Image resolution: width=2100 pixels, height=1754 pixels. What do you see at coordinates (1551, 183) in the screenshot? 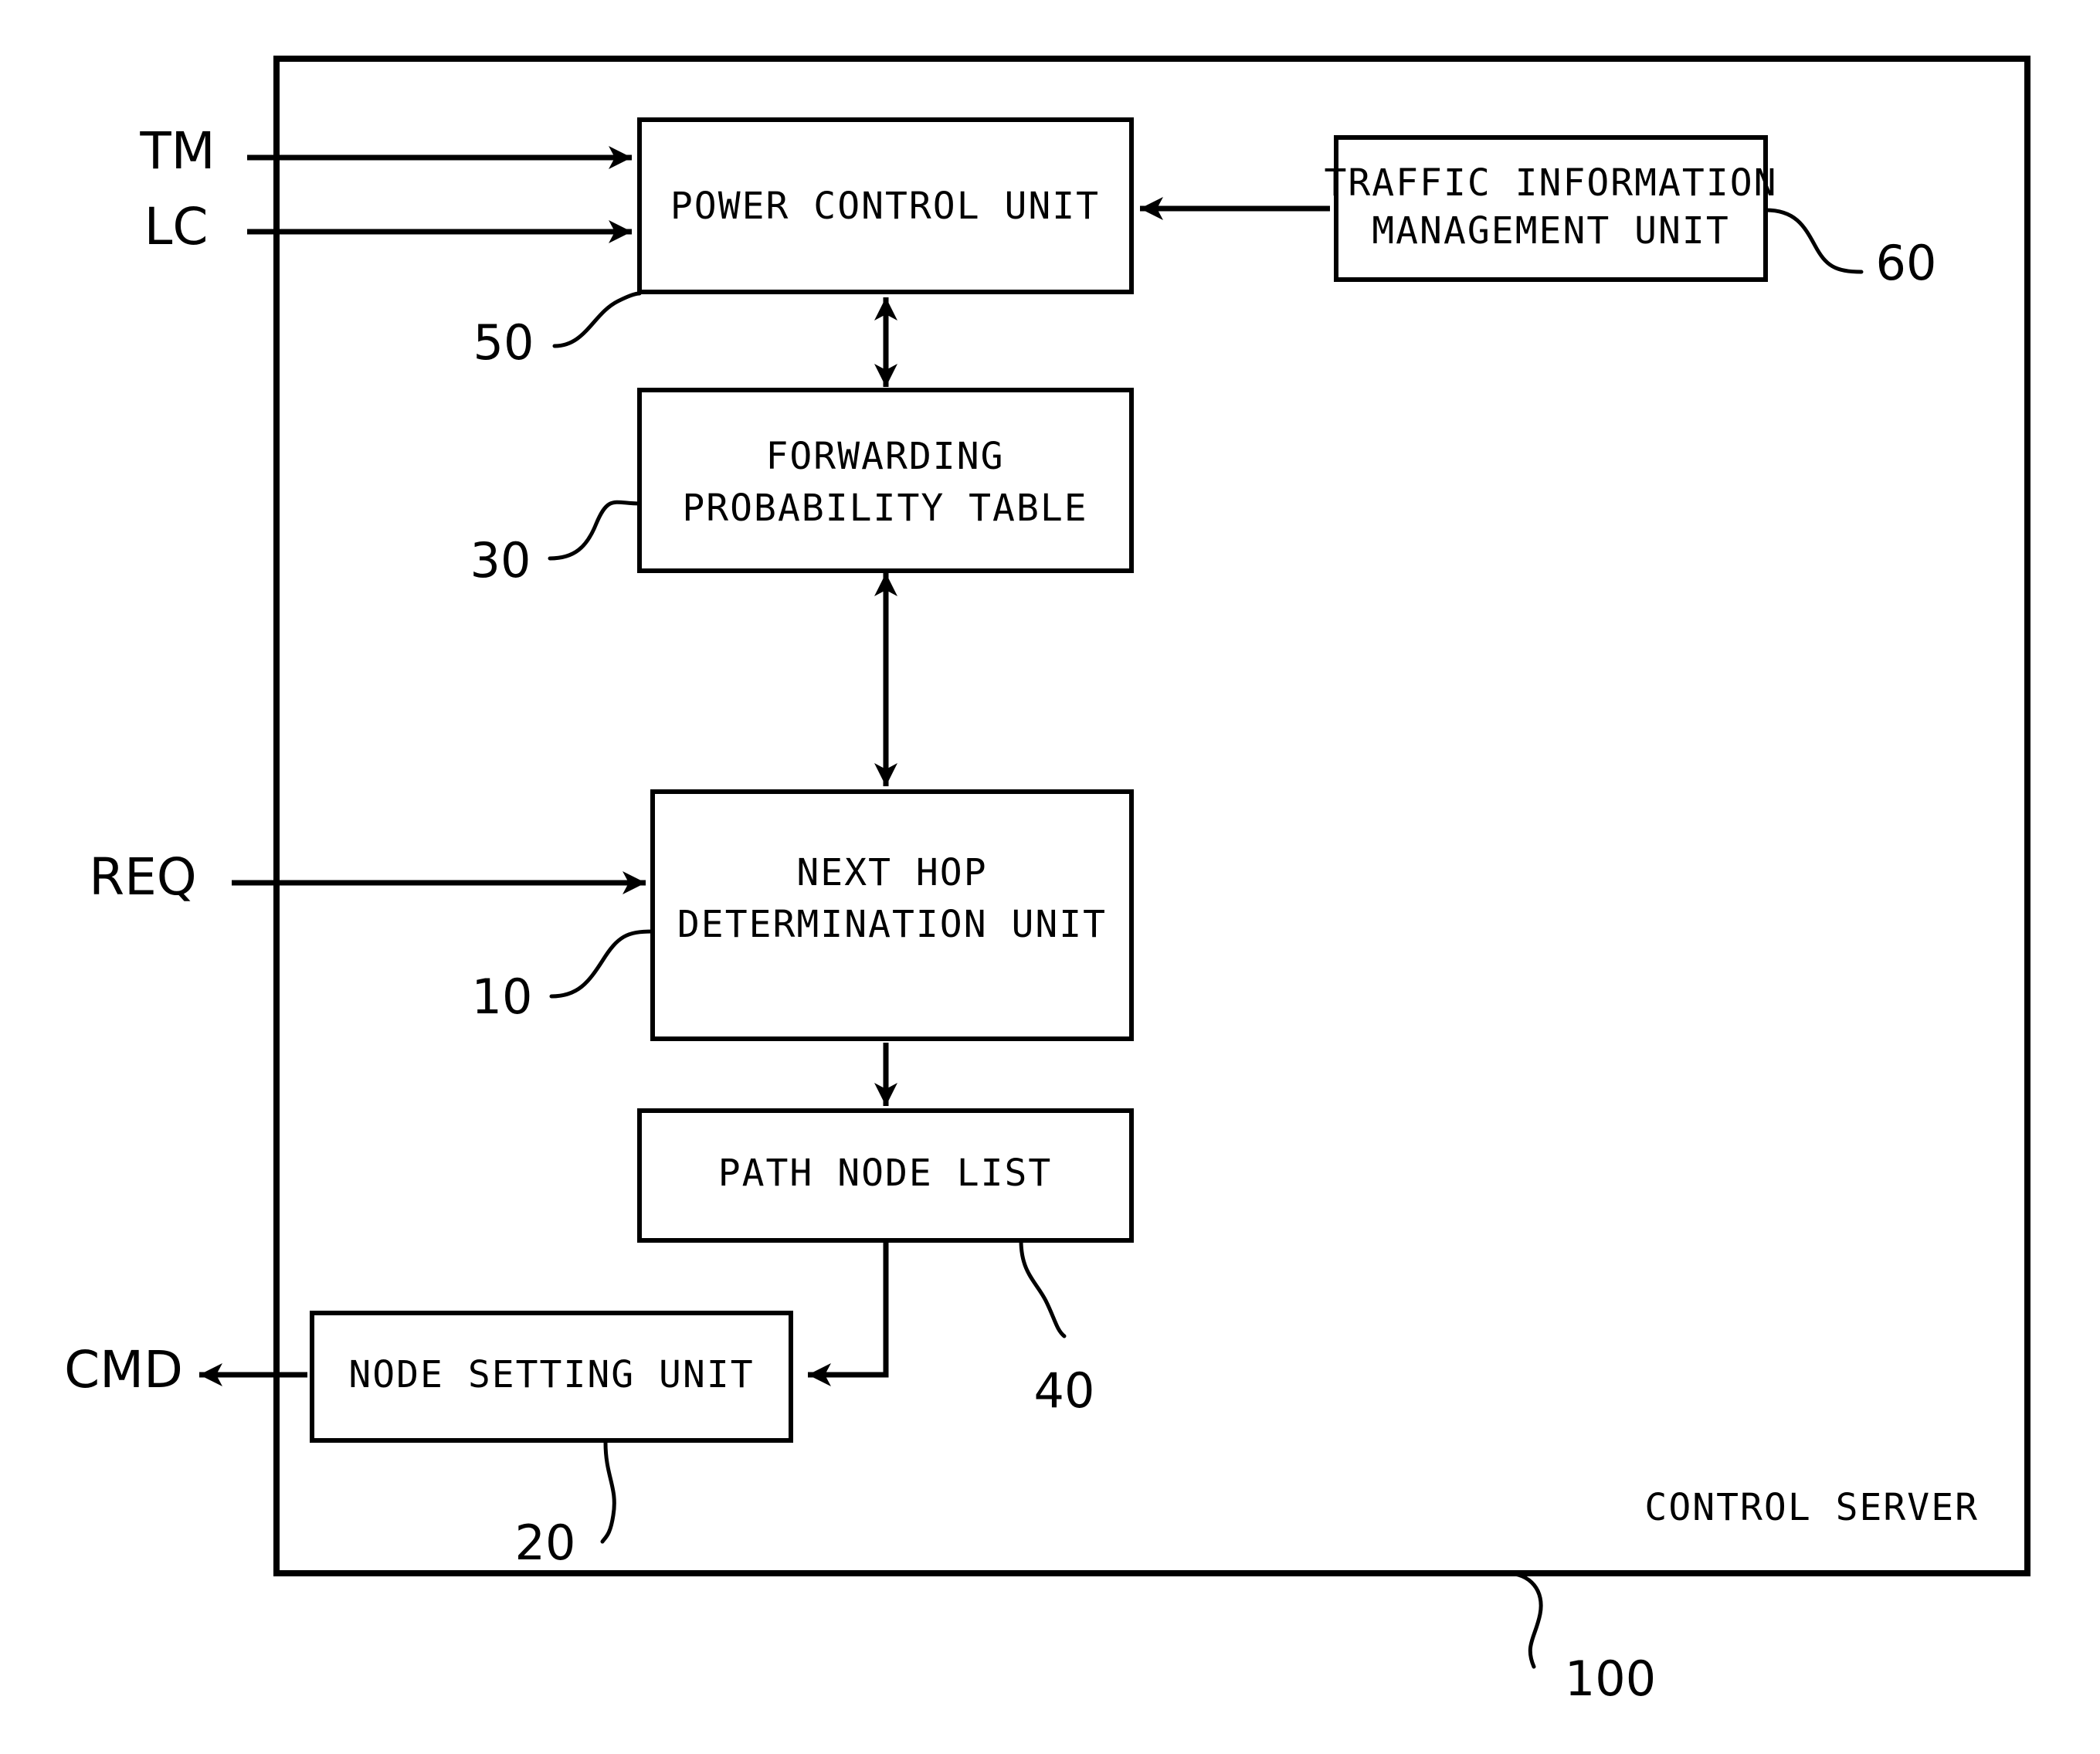
I see `traffic-information-management-unit-label-line1: TRAFFIC INFORMATION` at bounding box center [1551, 183].